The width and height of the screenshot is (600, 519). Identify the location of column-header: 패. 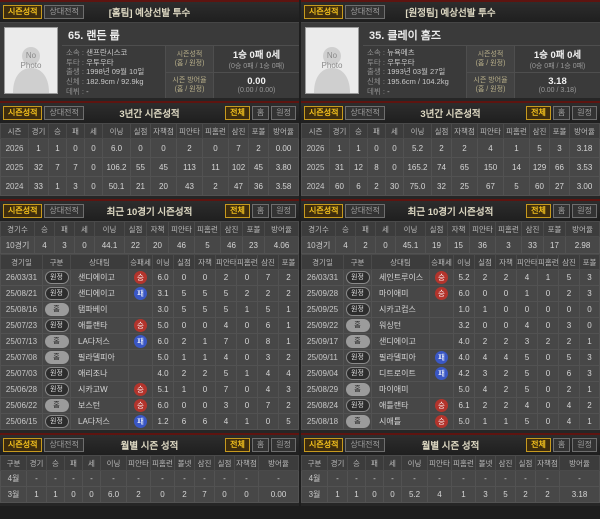
(75, 131).